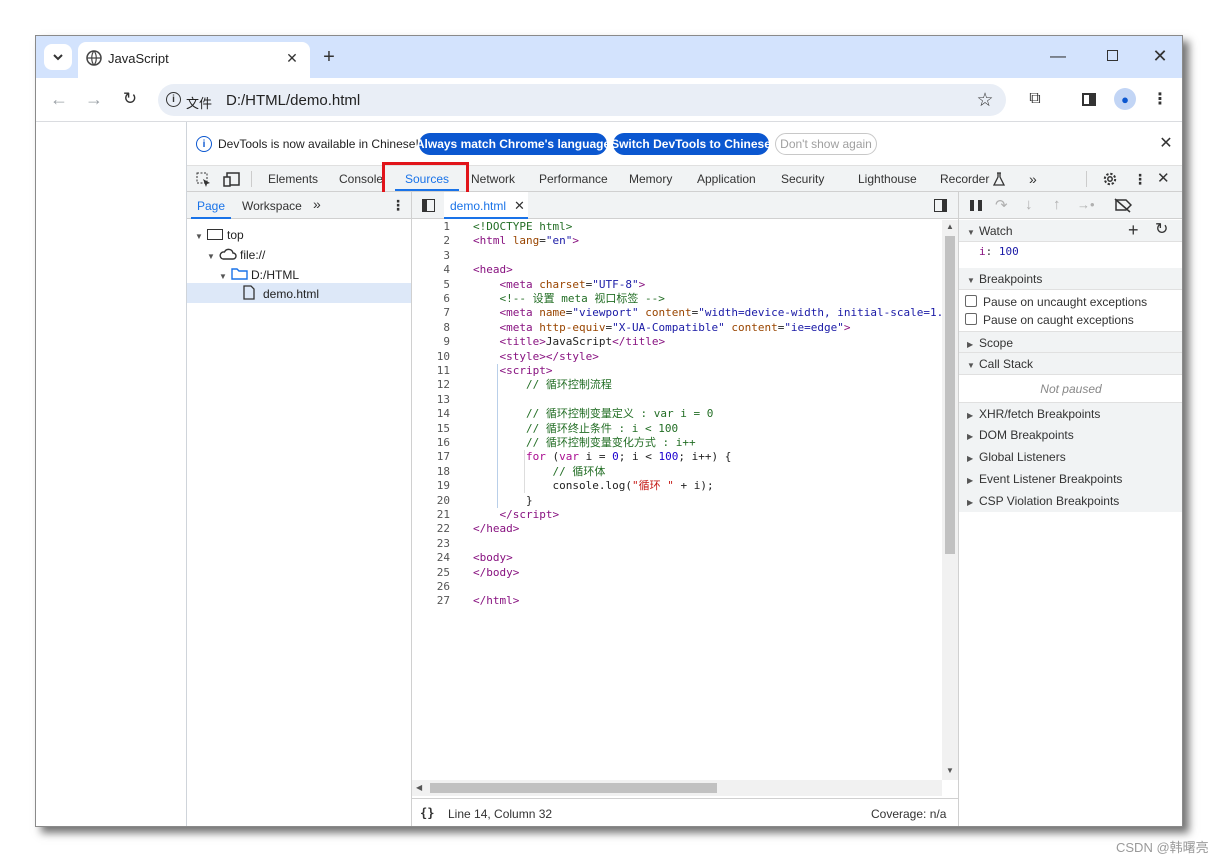 Image resolution: width=1218 pixels, height=862 pixels. Describe the element at coordinates (1070, 435) in the screenshot. I see `dom-breakpoints-header: ▶ DOM Breakpoints` at that location.